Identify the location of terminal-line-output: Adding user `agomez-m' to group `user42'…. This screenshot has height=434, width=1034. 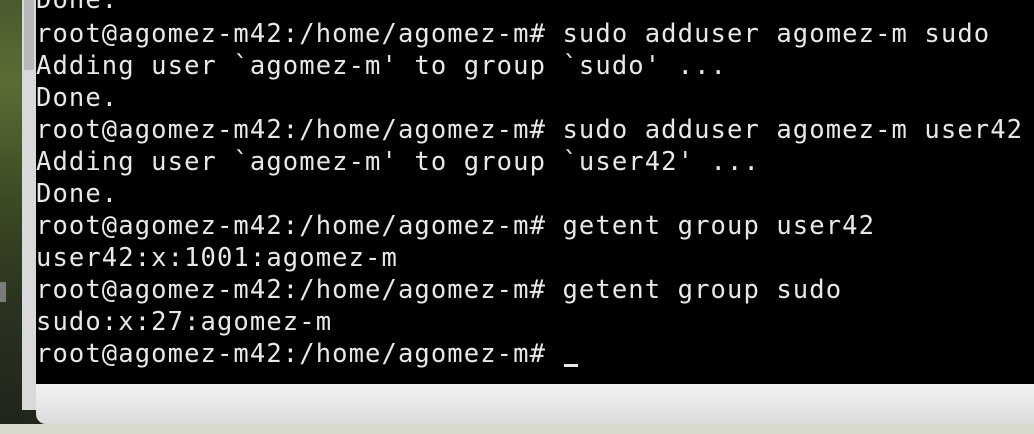
(398, 162).